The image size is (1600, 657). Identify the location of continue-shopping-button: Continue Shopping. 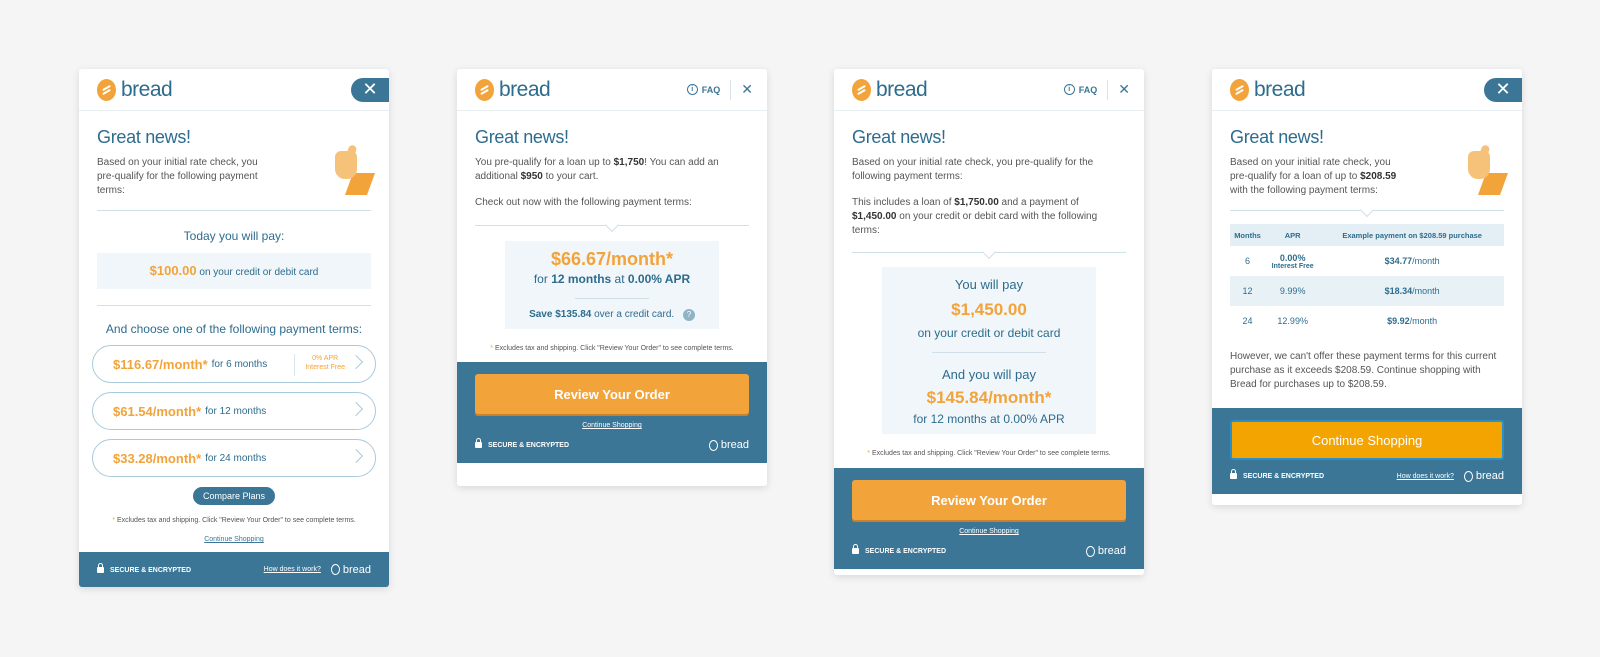
(1367, 440).